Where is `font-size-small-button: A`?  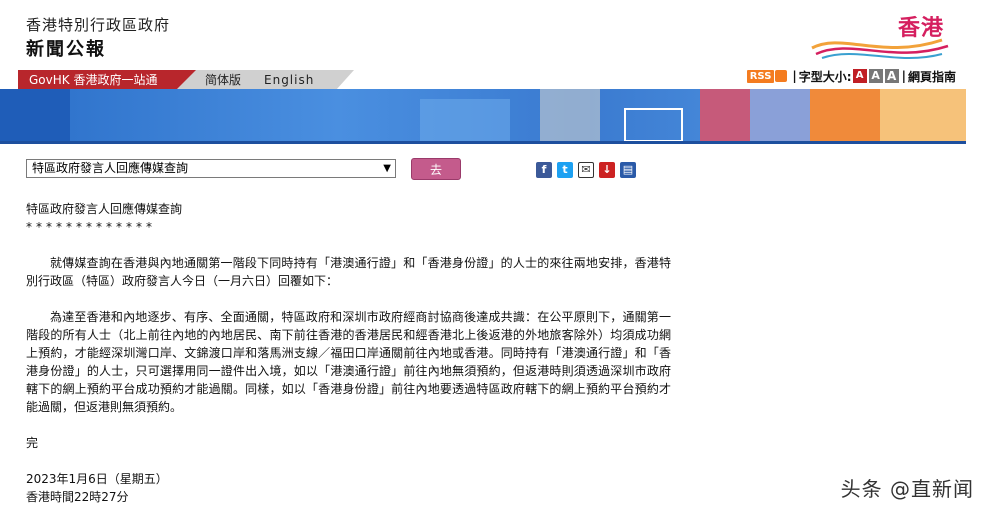 font-size-small-button: A is located at coordinates (859, 76).